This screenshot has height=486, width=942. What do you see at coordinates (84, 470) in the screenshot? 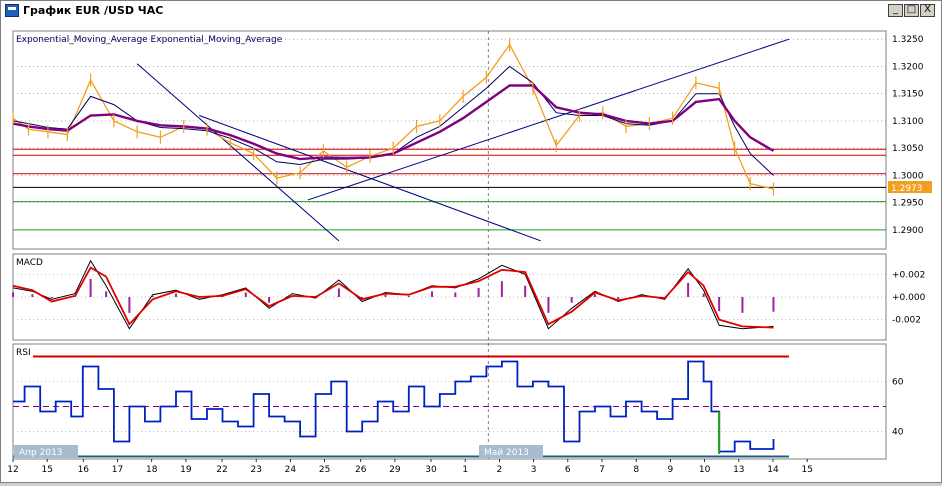
I see `x-tick-label: 16` at bounding box center [84, 470].